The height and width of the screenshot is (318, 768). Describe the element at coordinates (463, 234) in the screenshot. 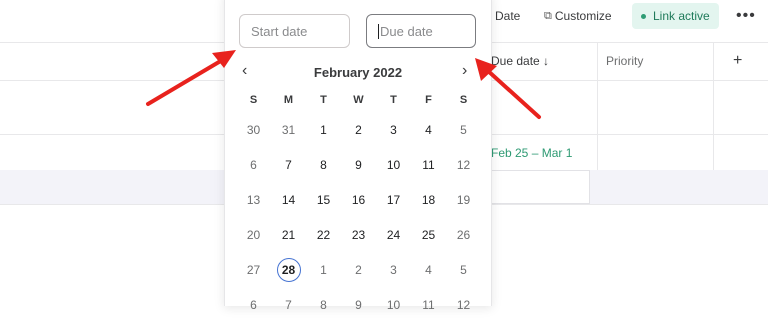

I see `calendar-day: 26` at that location.